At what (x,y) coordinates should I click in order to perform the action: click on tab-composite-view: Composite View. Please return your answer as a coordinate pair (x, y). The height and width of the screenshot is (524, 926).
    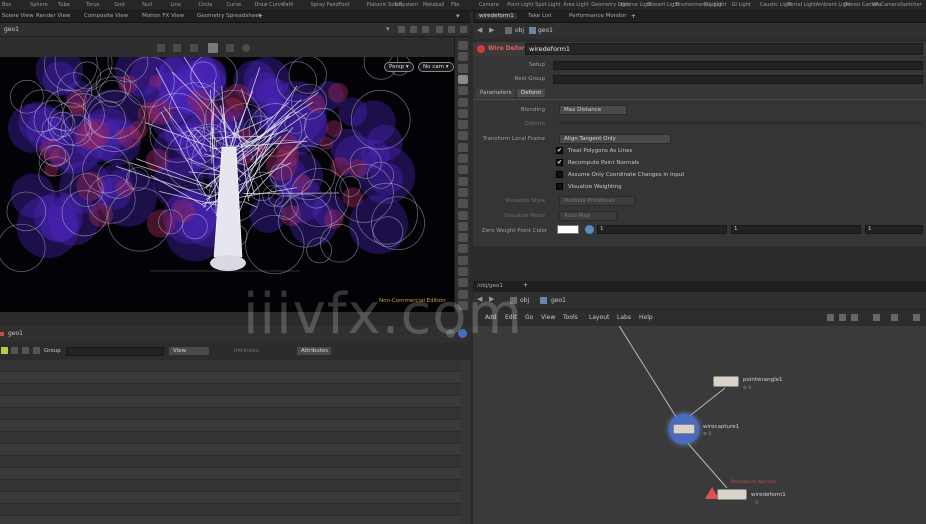
    Looking at the image, I should click on (106, 16).